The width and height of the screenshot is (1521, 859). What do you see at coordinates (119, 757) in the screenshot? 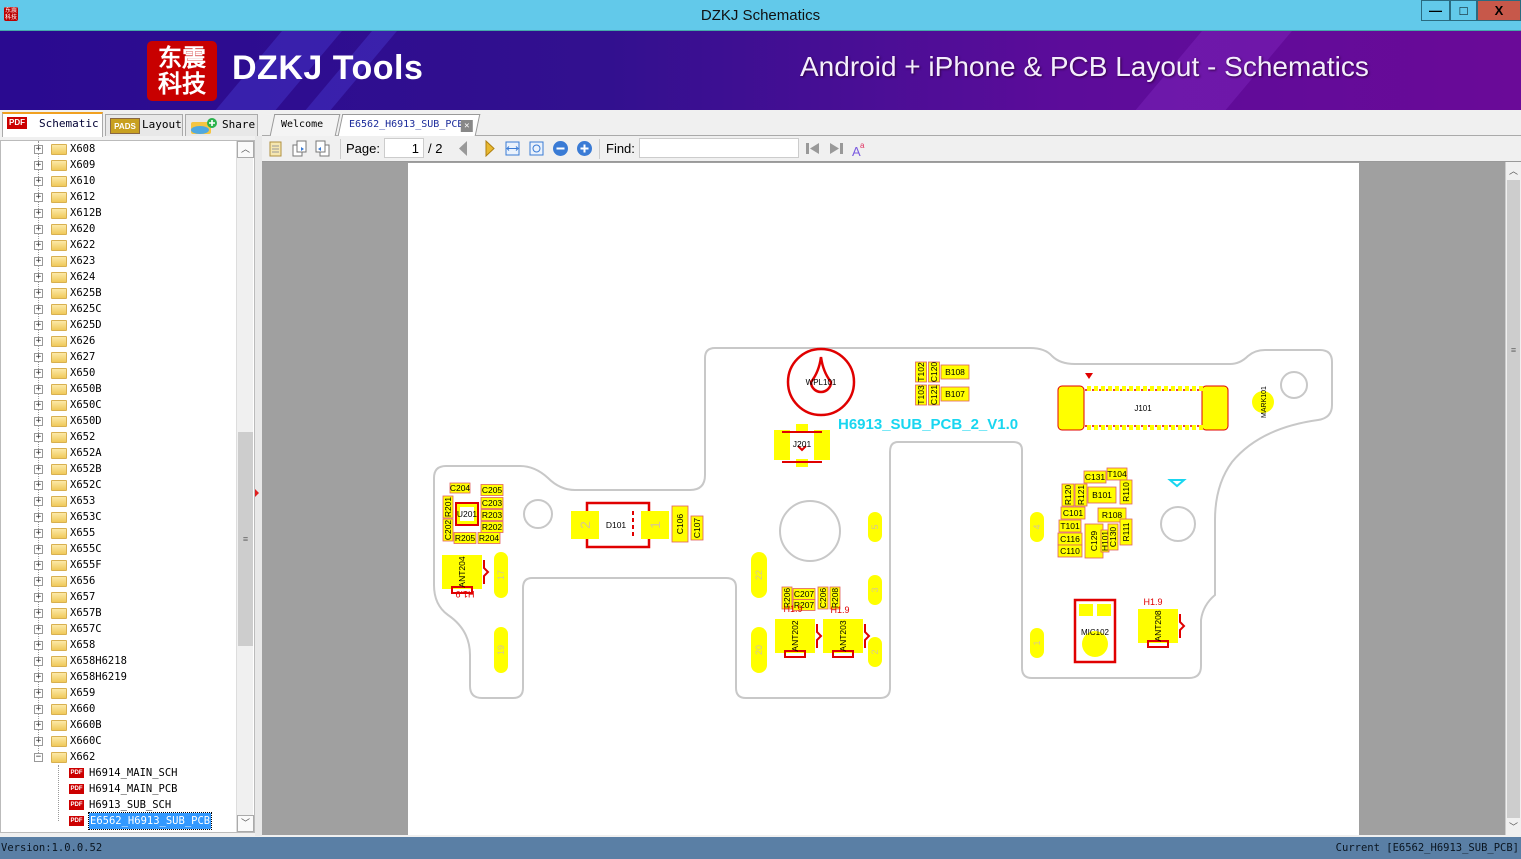
I see `tree-folder-x662: − X662` at bounding box center [119, 757].